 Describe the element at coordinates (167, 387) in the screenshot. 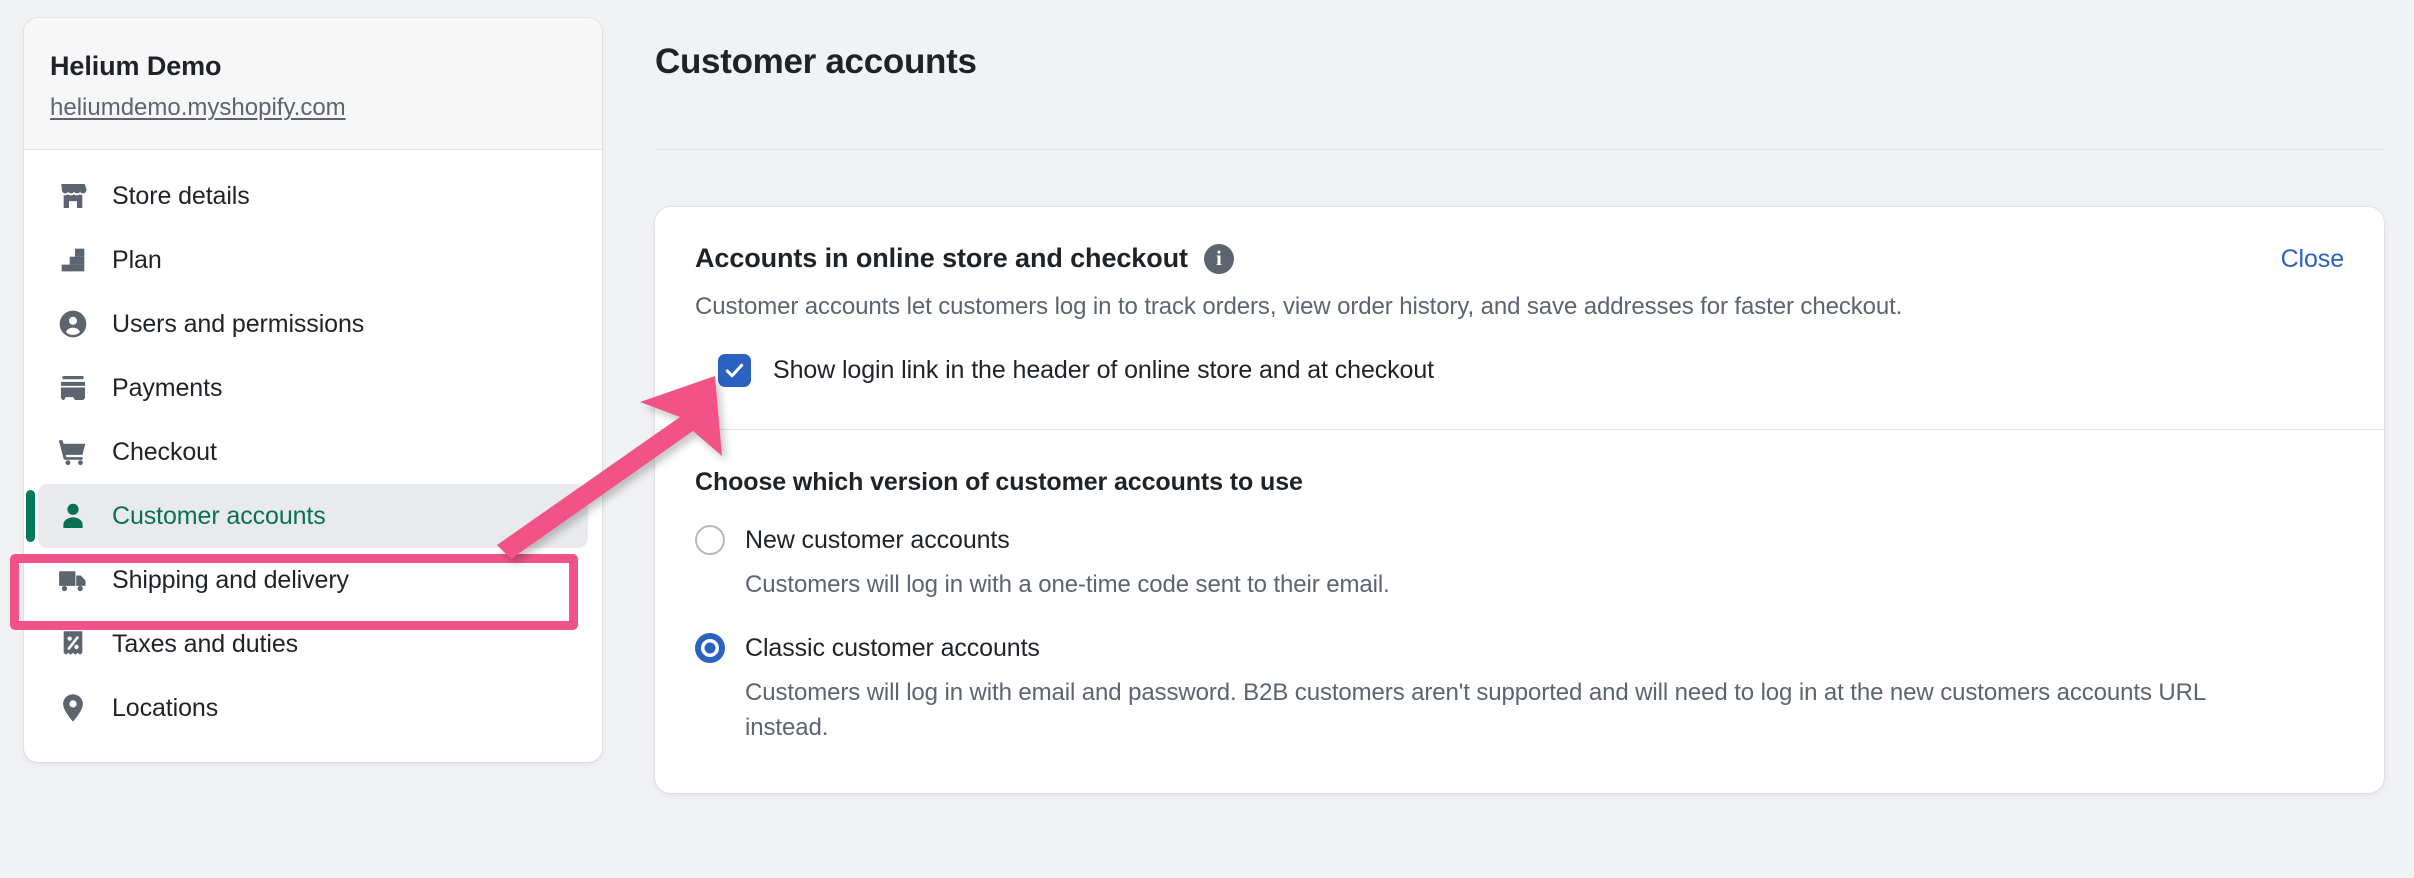

I see `sidebar-item-label: Payments` at that location.